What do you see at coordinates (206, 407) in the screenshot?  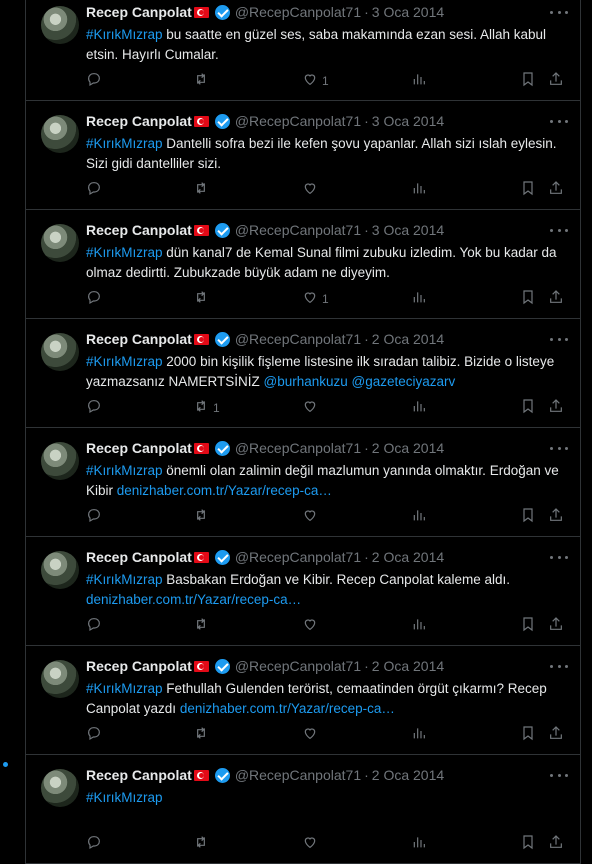 I see `retweet-button: 1` at bounding box center [206, 407].